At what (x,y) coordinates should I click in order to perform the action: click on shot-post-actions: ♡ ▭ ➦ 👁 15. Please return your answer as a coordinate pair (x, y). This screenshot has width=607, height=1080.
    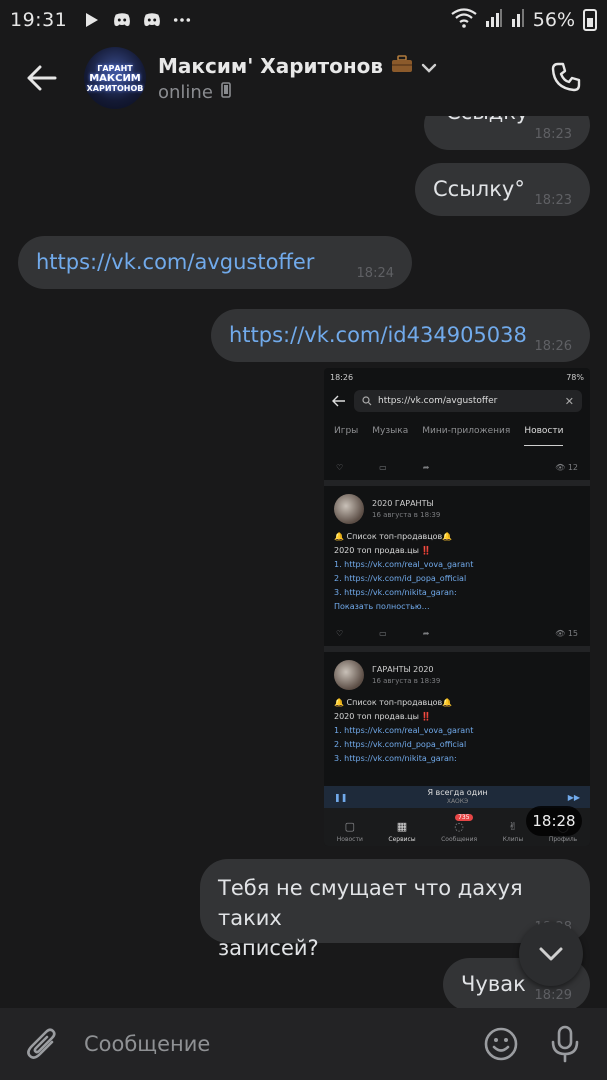
    Looking at the image, I should click on (457, 633).